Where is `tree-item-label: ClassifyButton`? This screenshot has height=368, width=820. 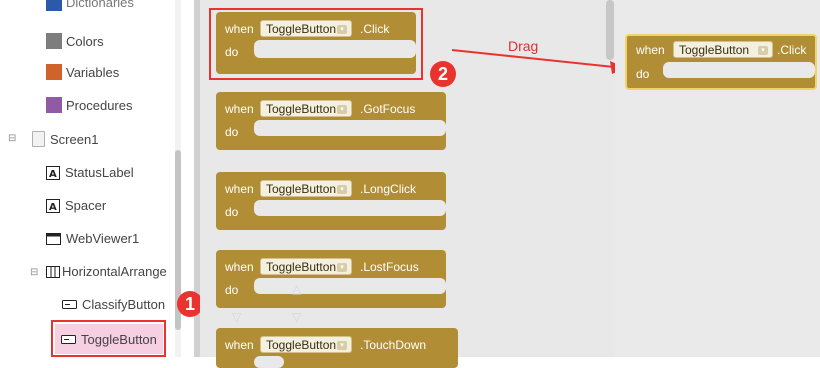 tree-item-label: ClassifyButton is located at coordinates (124, 304).